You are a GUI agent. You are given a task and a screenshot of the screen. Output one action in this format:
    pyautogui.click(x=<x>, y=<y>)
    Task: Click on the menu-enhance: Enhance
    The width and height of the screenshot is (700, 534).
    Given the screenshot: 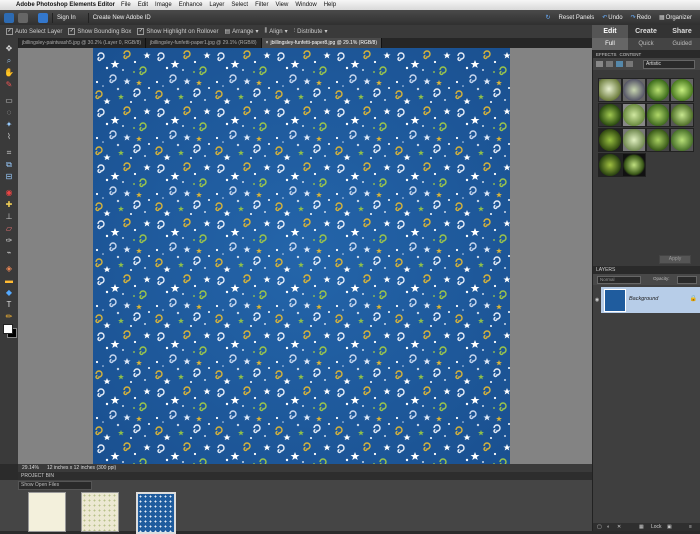 What is the action you would take?
    pyautogui.click(x=191, y=5)
    